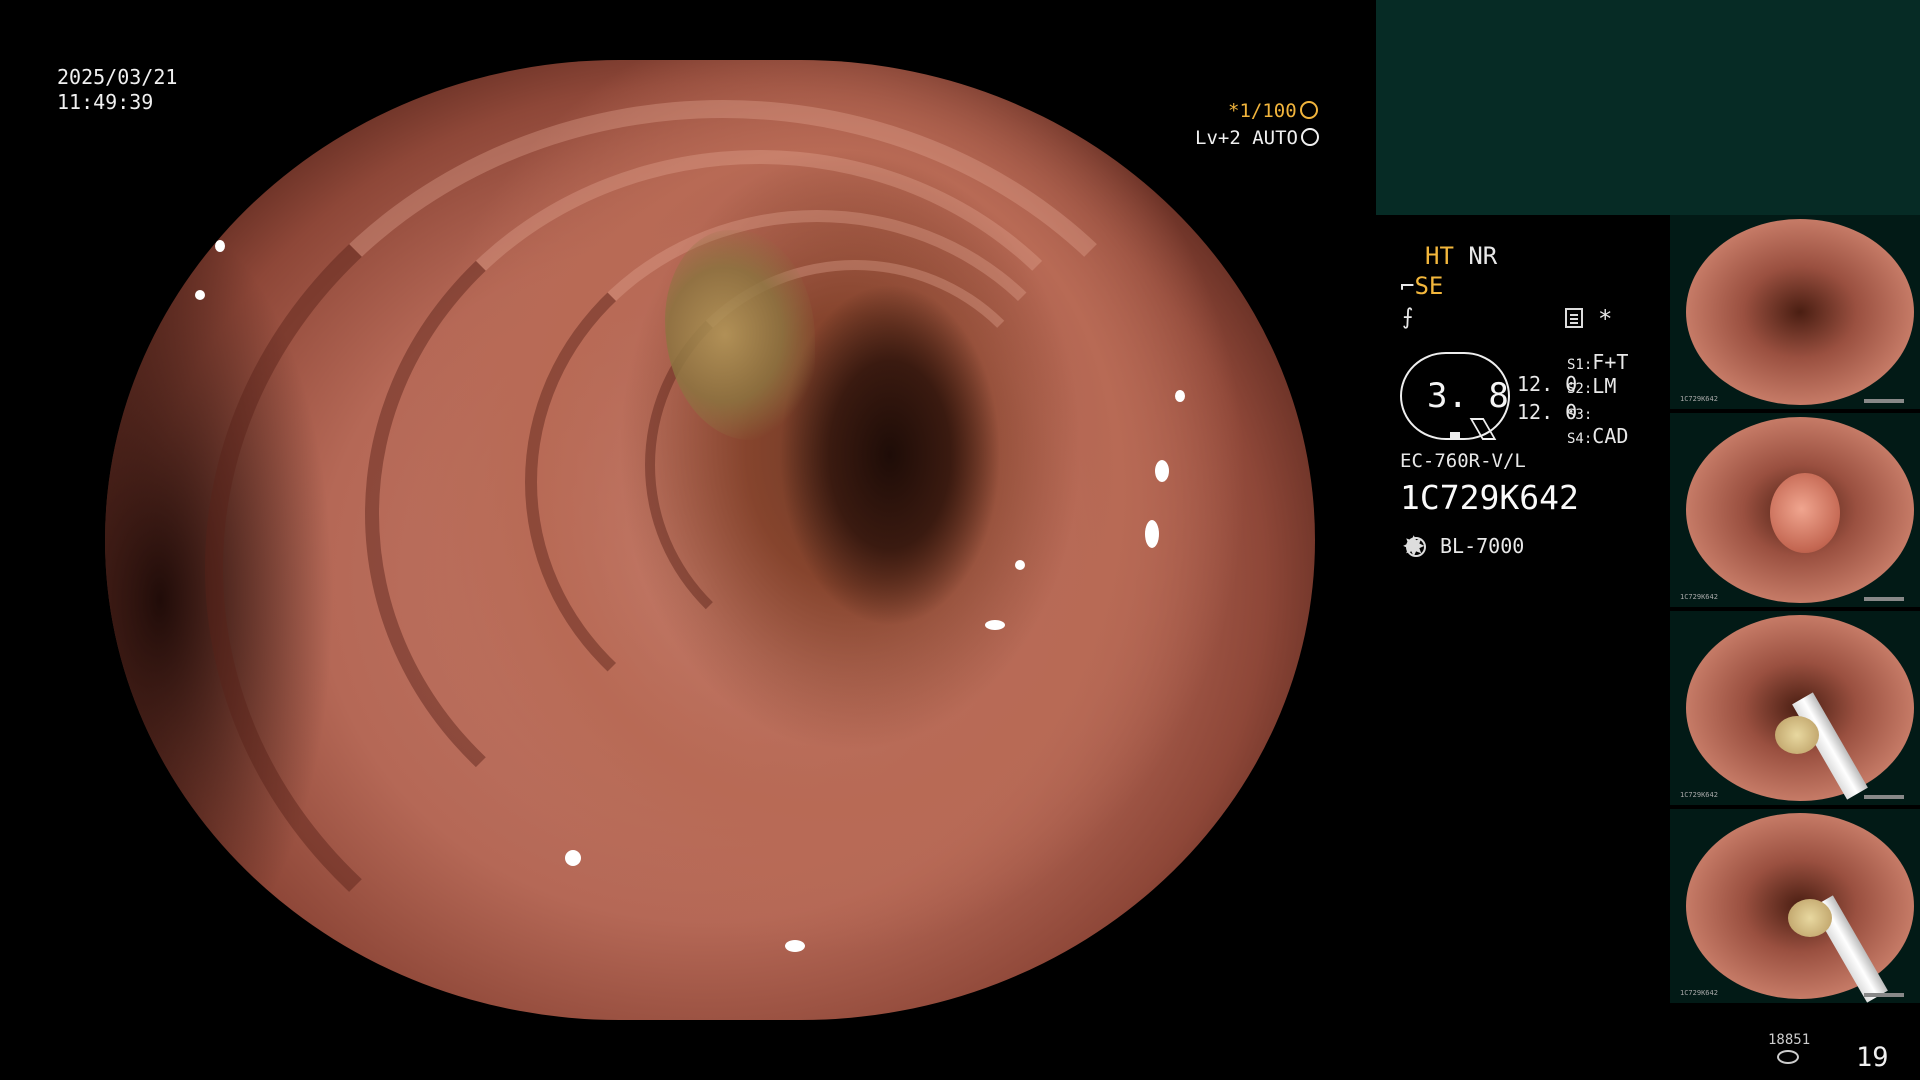 This screenshot has width=1920, height=1080. What do you see at coordinates (1308, 110) in the screenshot?
I see `shutter-icon` at bounding box center [1308, 110].